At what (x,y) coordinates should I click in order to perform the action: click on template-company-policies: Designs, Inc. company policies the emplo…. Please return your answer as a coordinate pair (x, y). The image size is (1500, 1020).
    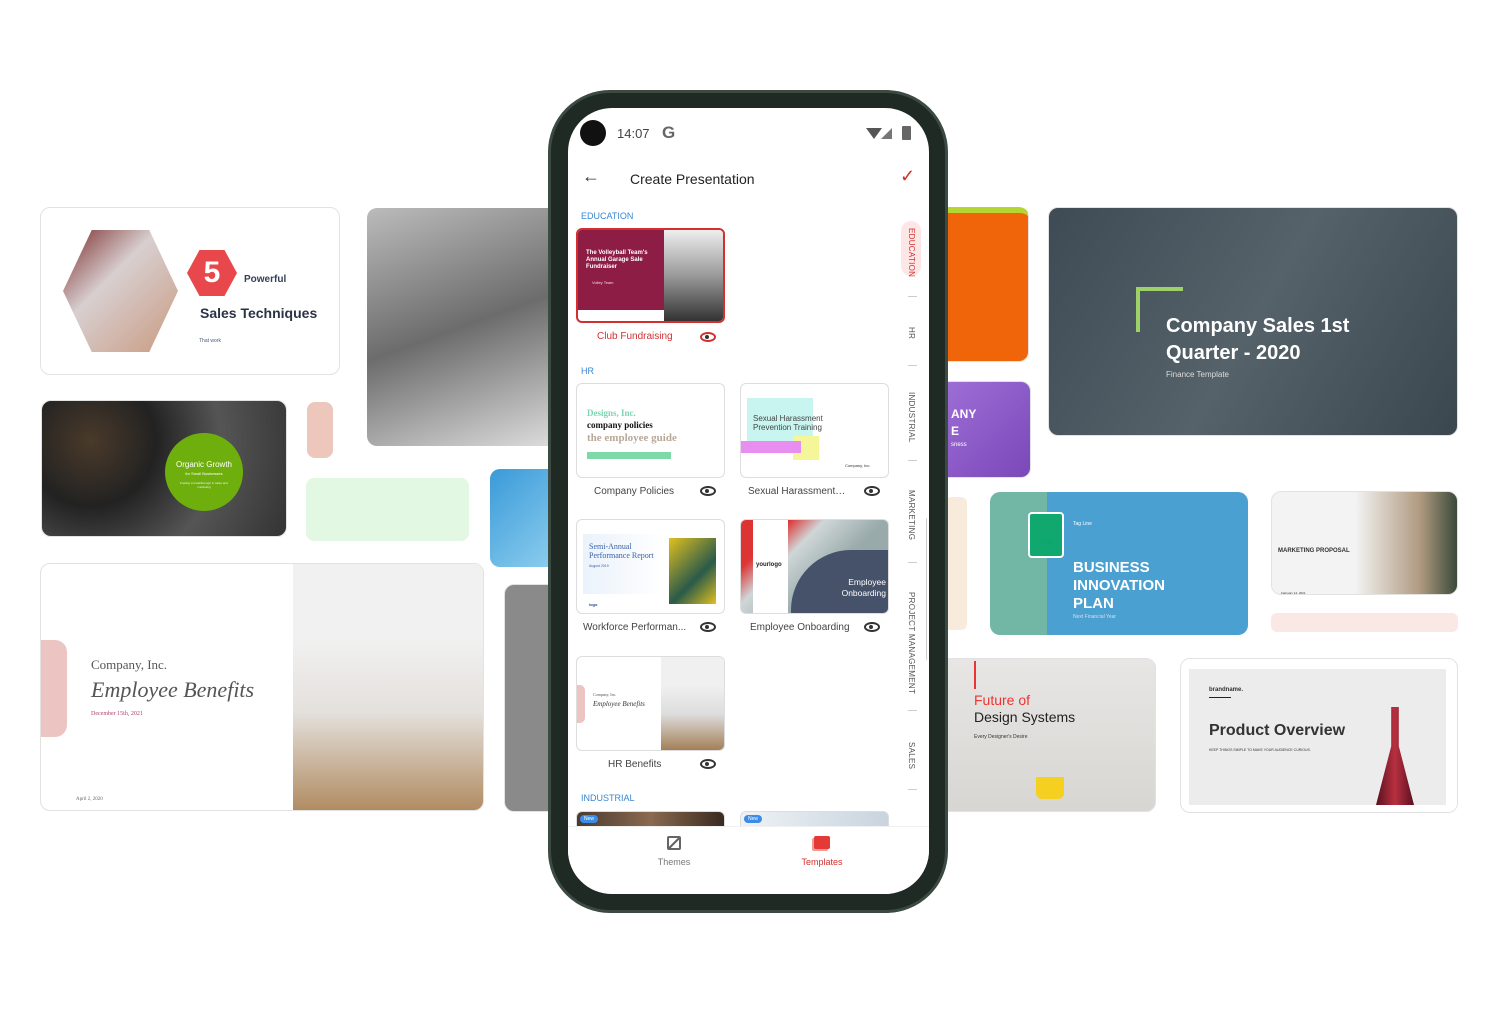
    Looking at the image, I should click on (650, 430).